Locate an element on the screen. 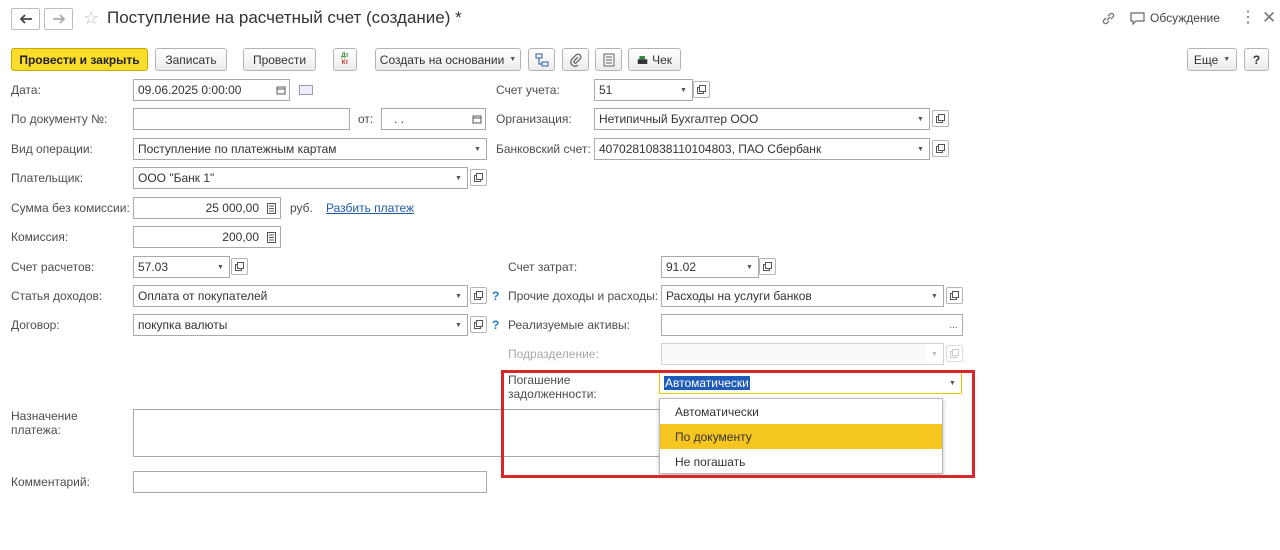 This screenshot has width=1280, height=550. forward-button is located at coordinates (58, 19).